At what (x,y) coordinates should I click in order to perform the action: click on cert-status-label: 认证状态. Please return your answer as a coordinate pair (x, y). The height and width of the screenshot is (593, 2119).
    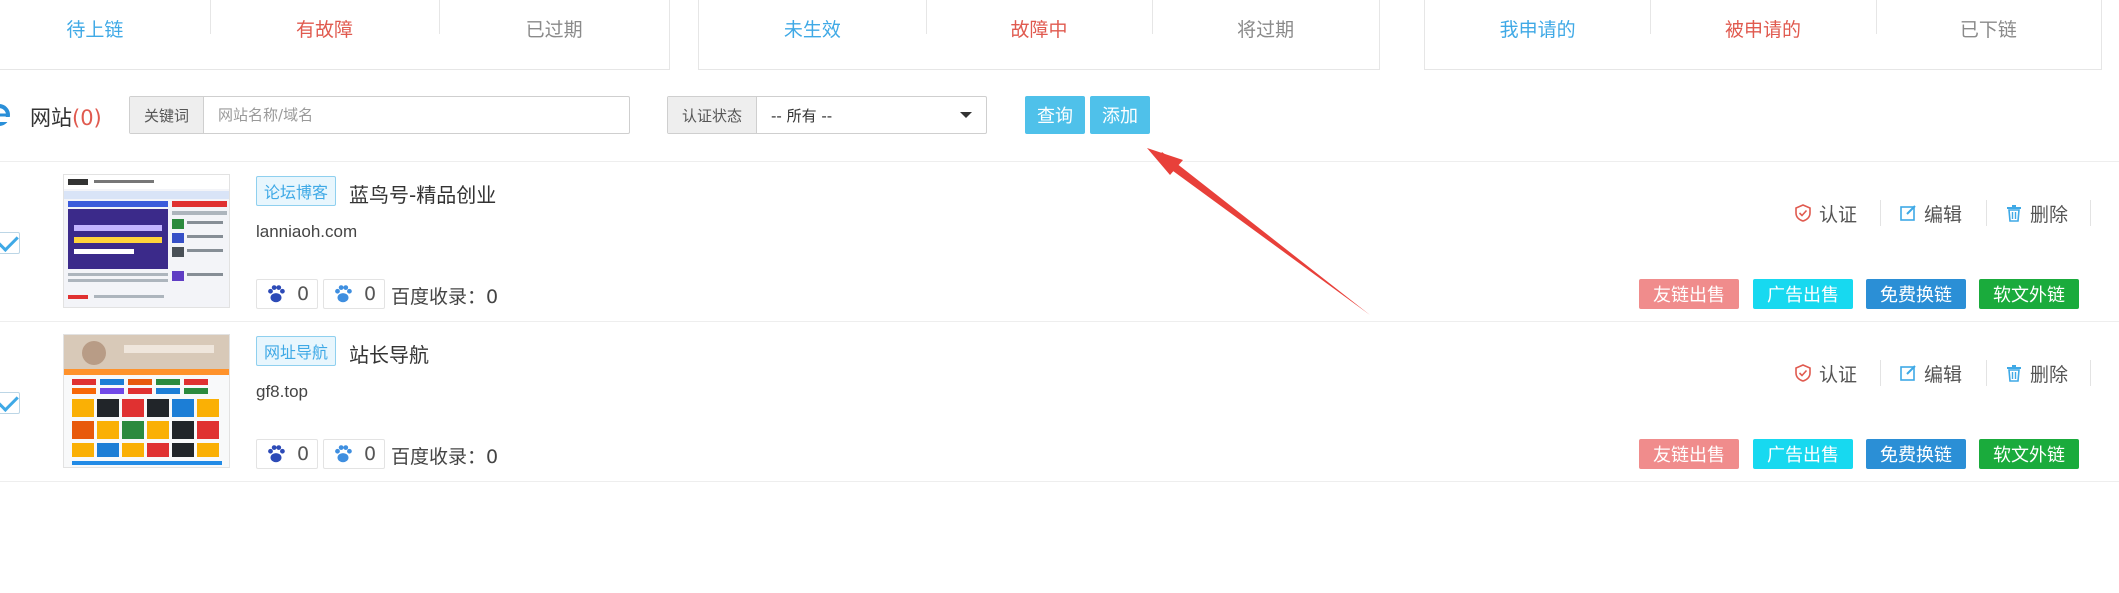
    Looking at the image, I should click on (713, 115).